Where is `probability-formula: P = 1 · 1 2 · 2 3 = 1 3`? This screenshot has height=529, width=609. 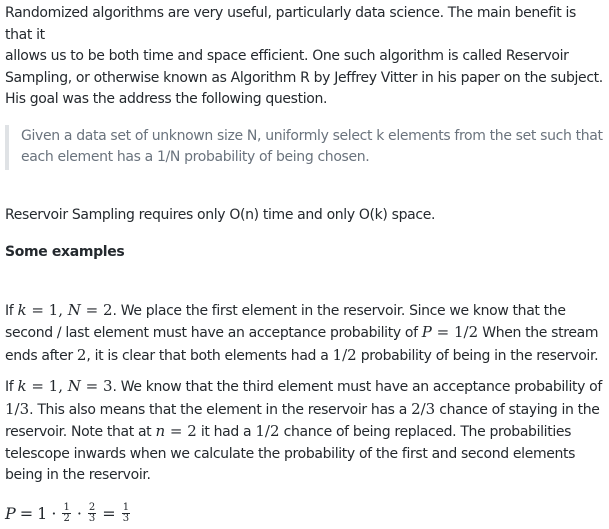
probability-formula: P = 1 · 1 2 · 2 3 = 1 3 is located at coordinates (305, 514).